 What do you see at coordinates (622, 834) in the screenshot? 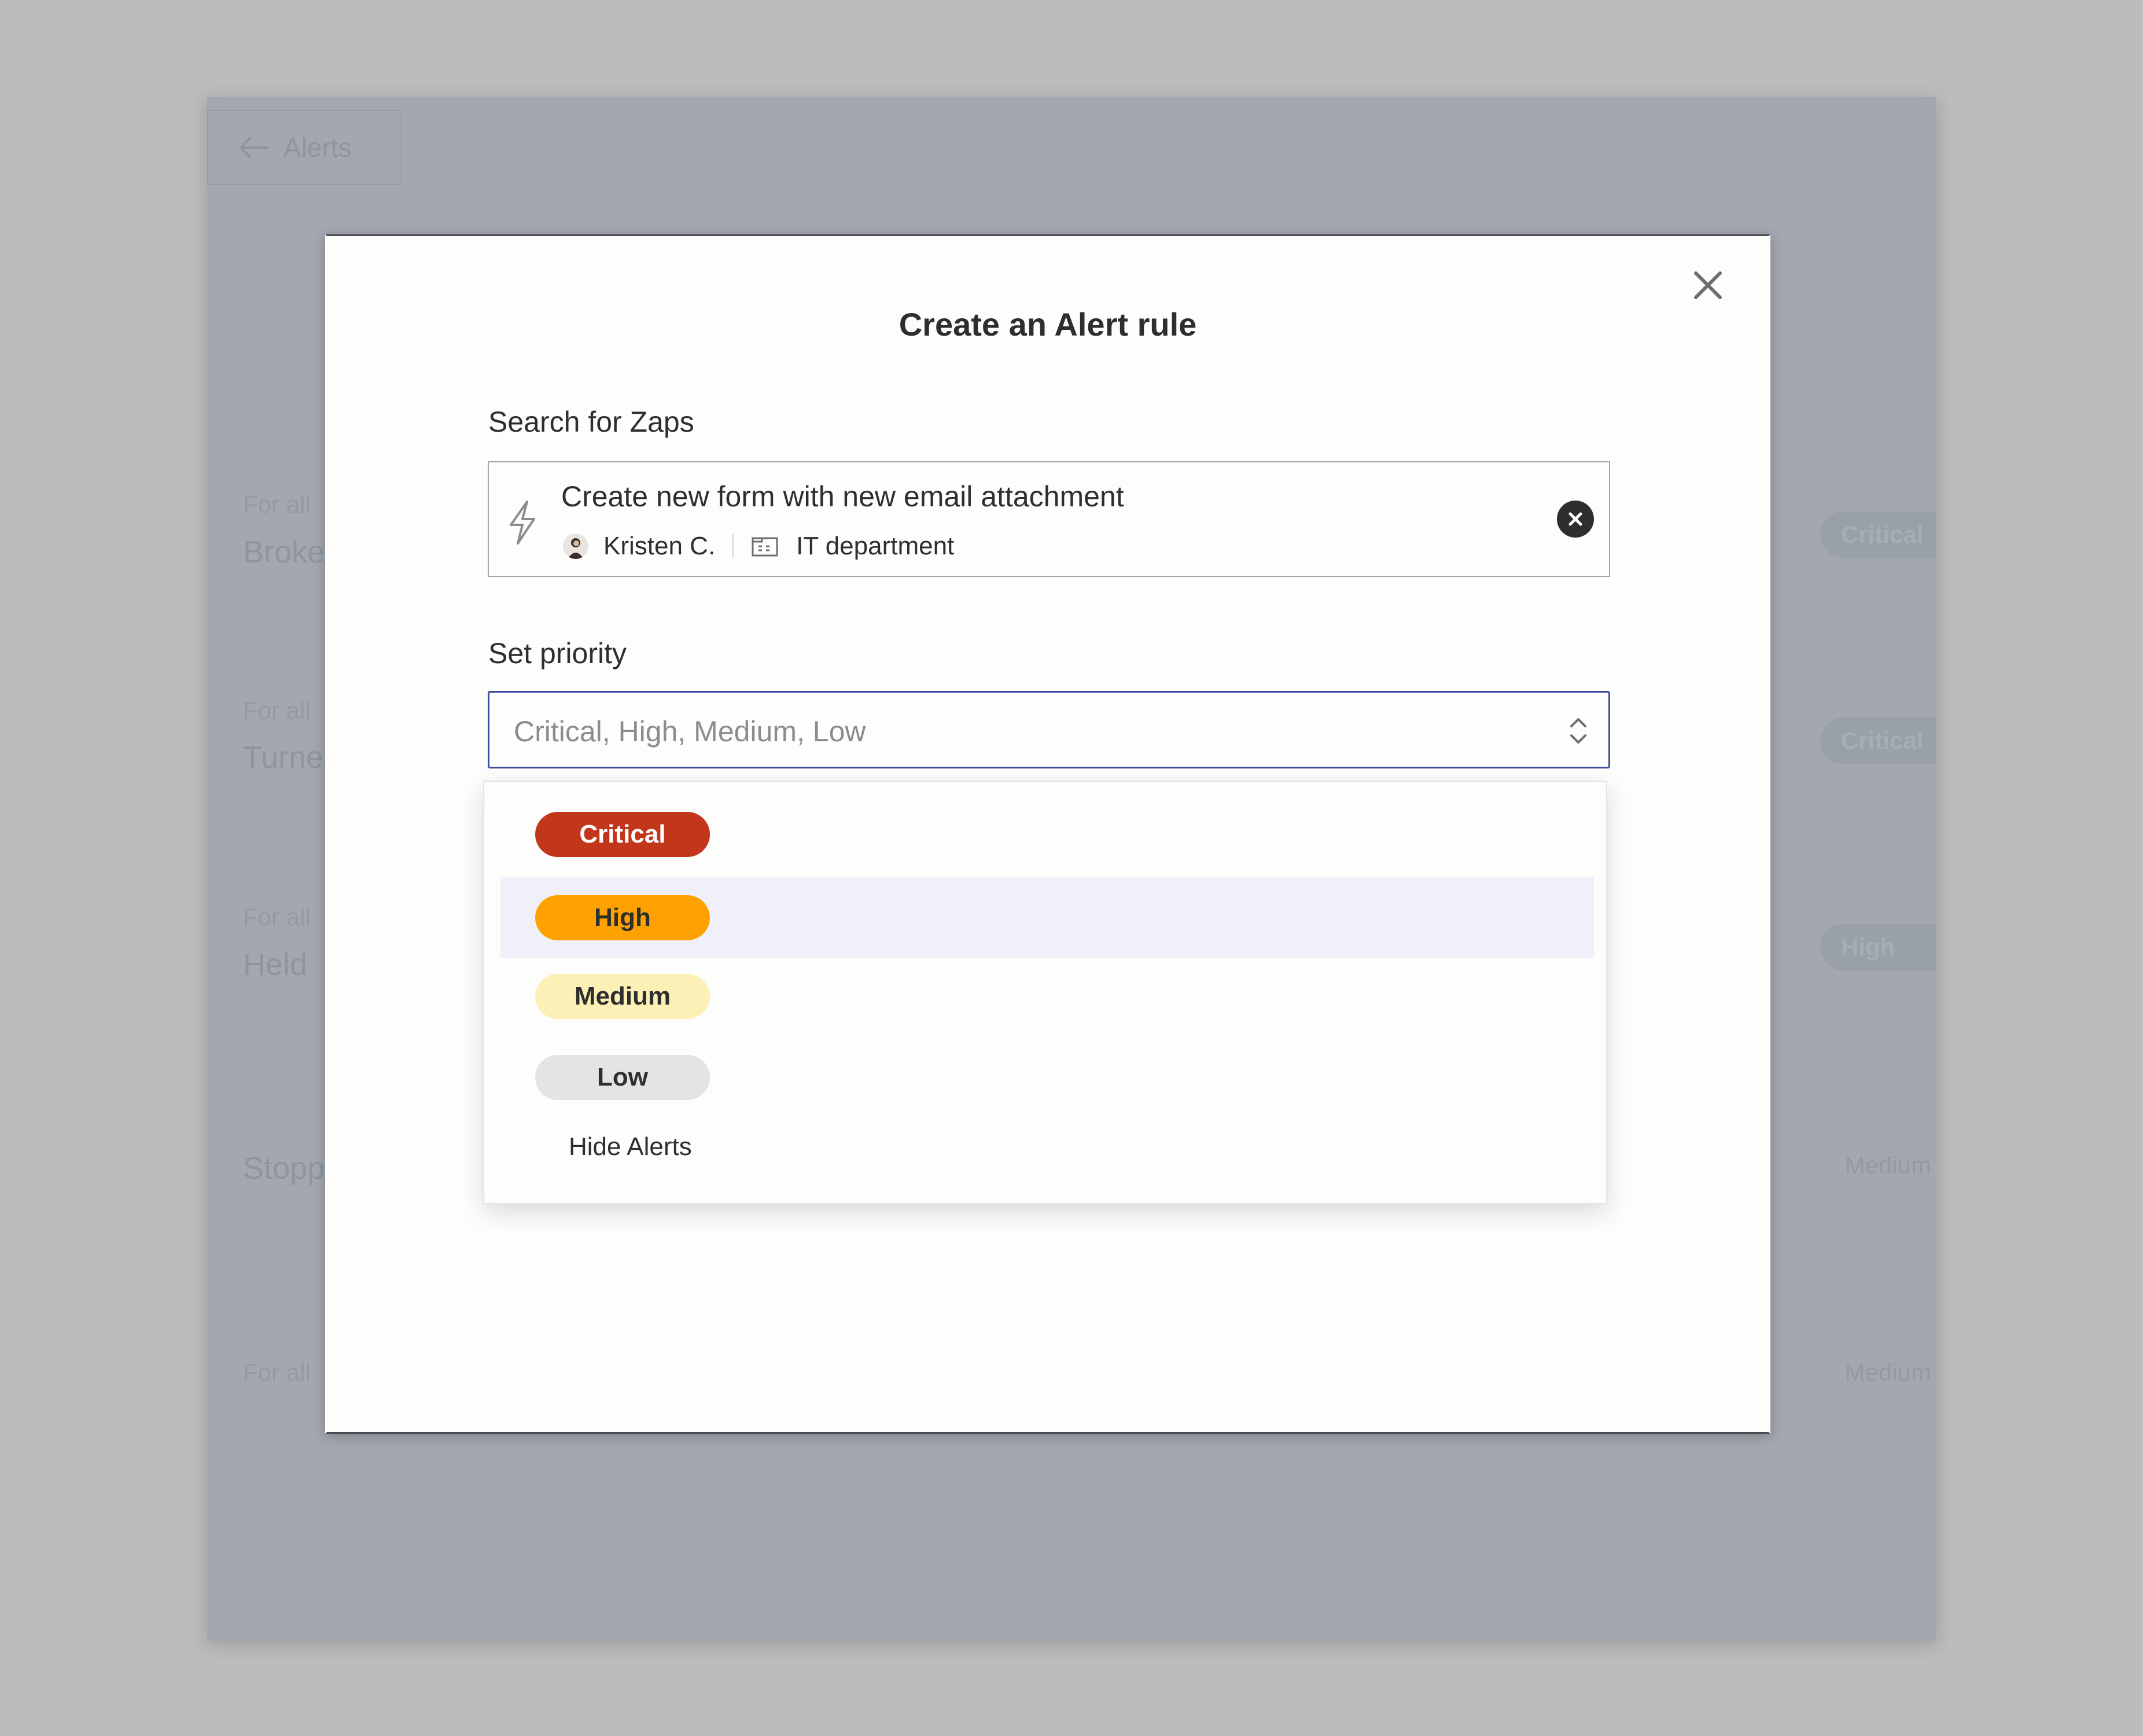
I see `priority-pill: Critical` at bounding box center [622, 834].